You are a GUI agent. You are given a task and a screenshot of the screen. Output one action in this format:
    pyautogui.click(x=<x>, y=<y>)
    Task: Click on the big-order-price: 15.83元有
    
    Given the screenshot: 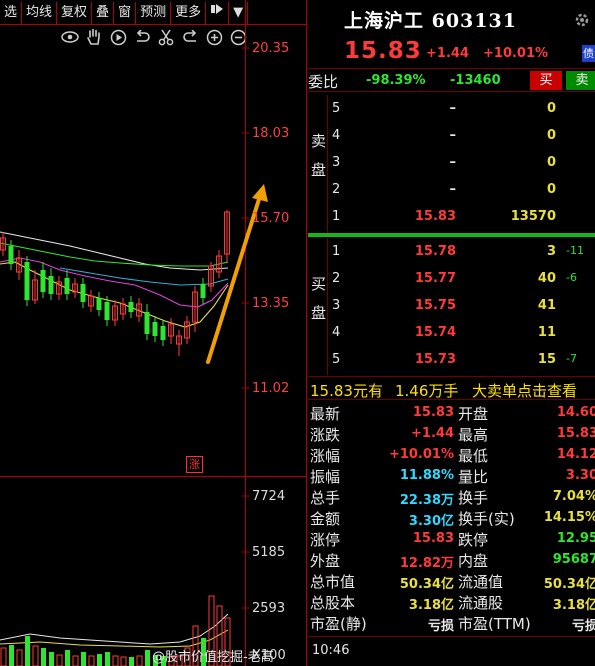 What is the action you would take?
    pyautogui.click(x=346, y=391)
    